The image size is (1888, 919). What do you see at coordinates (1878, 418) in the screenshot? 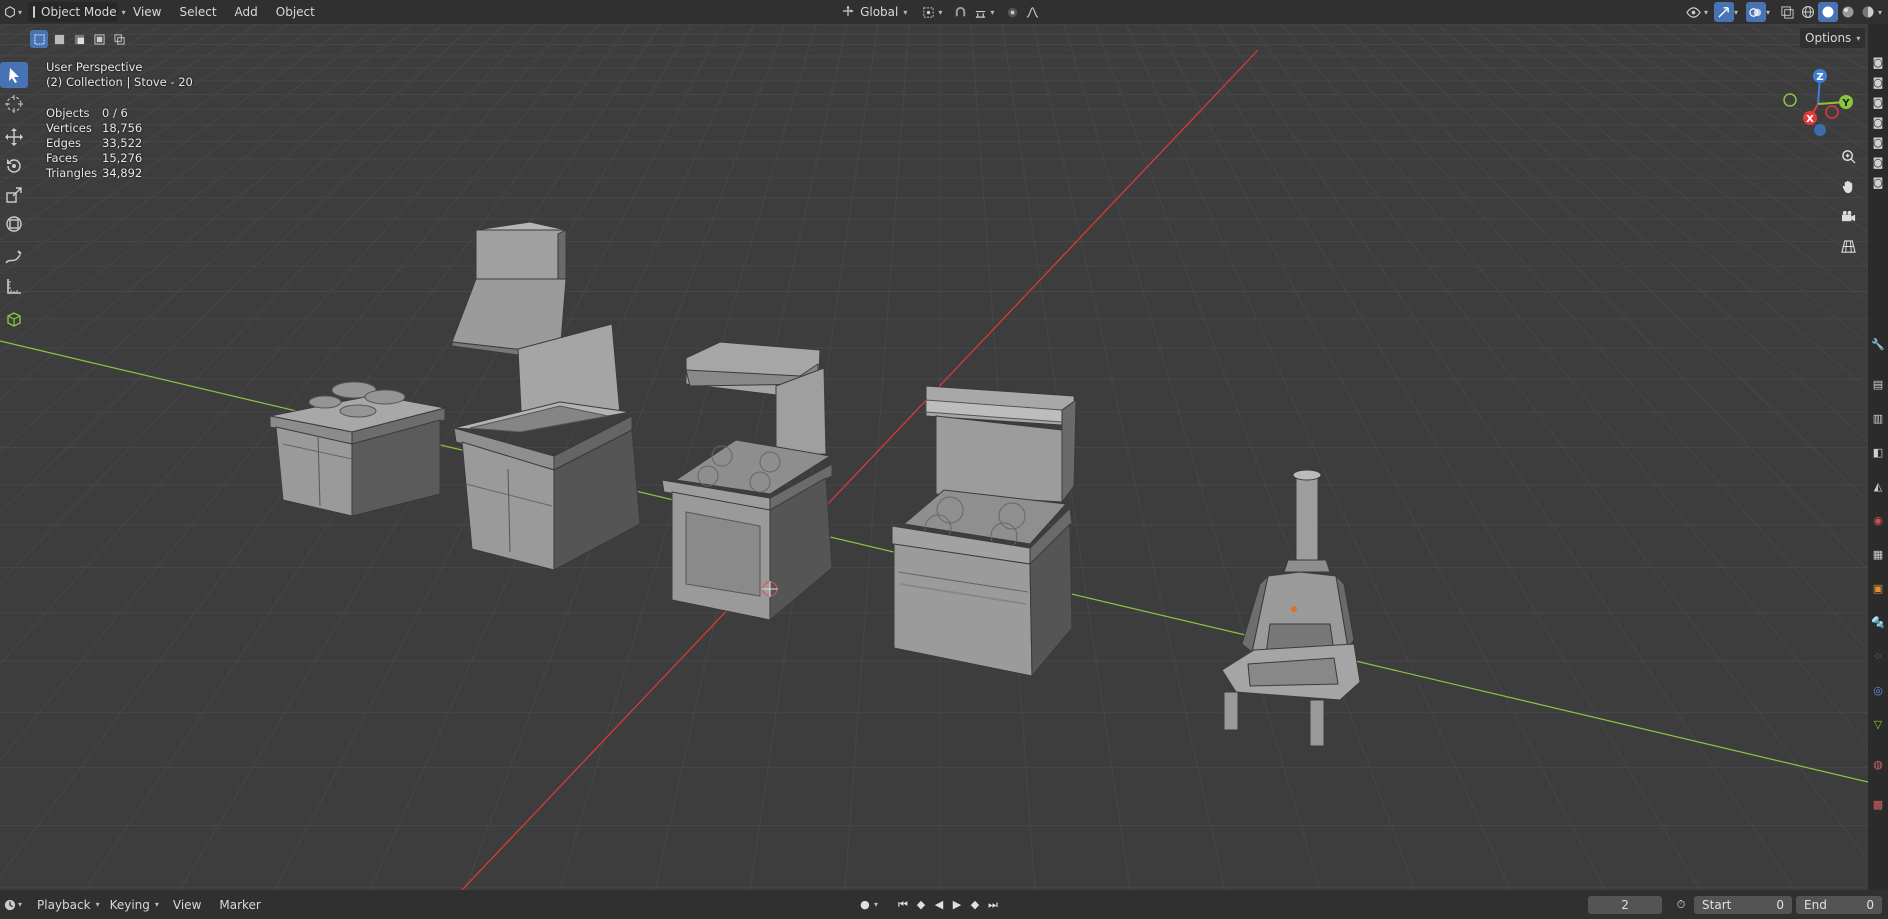
I see `output-properties-icon: ▥` at bounding box center [1878, 418].